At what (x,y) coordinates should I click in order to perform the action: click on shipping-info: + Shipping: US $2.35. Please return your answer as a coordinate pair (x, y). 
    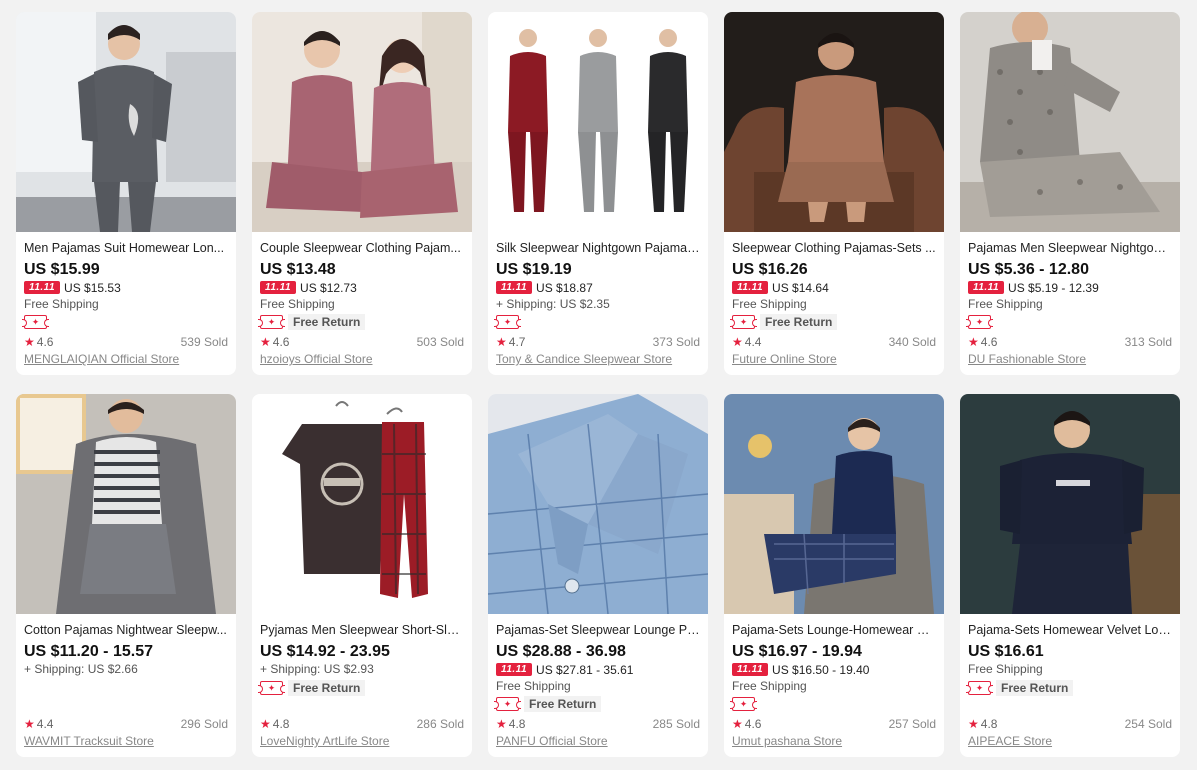
    Looking at the image, I should click on (553, 304).